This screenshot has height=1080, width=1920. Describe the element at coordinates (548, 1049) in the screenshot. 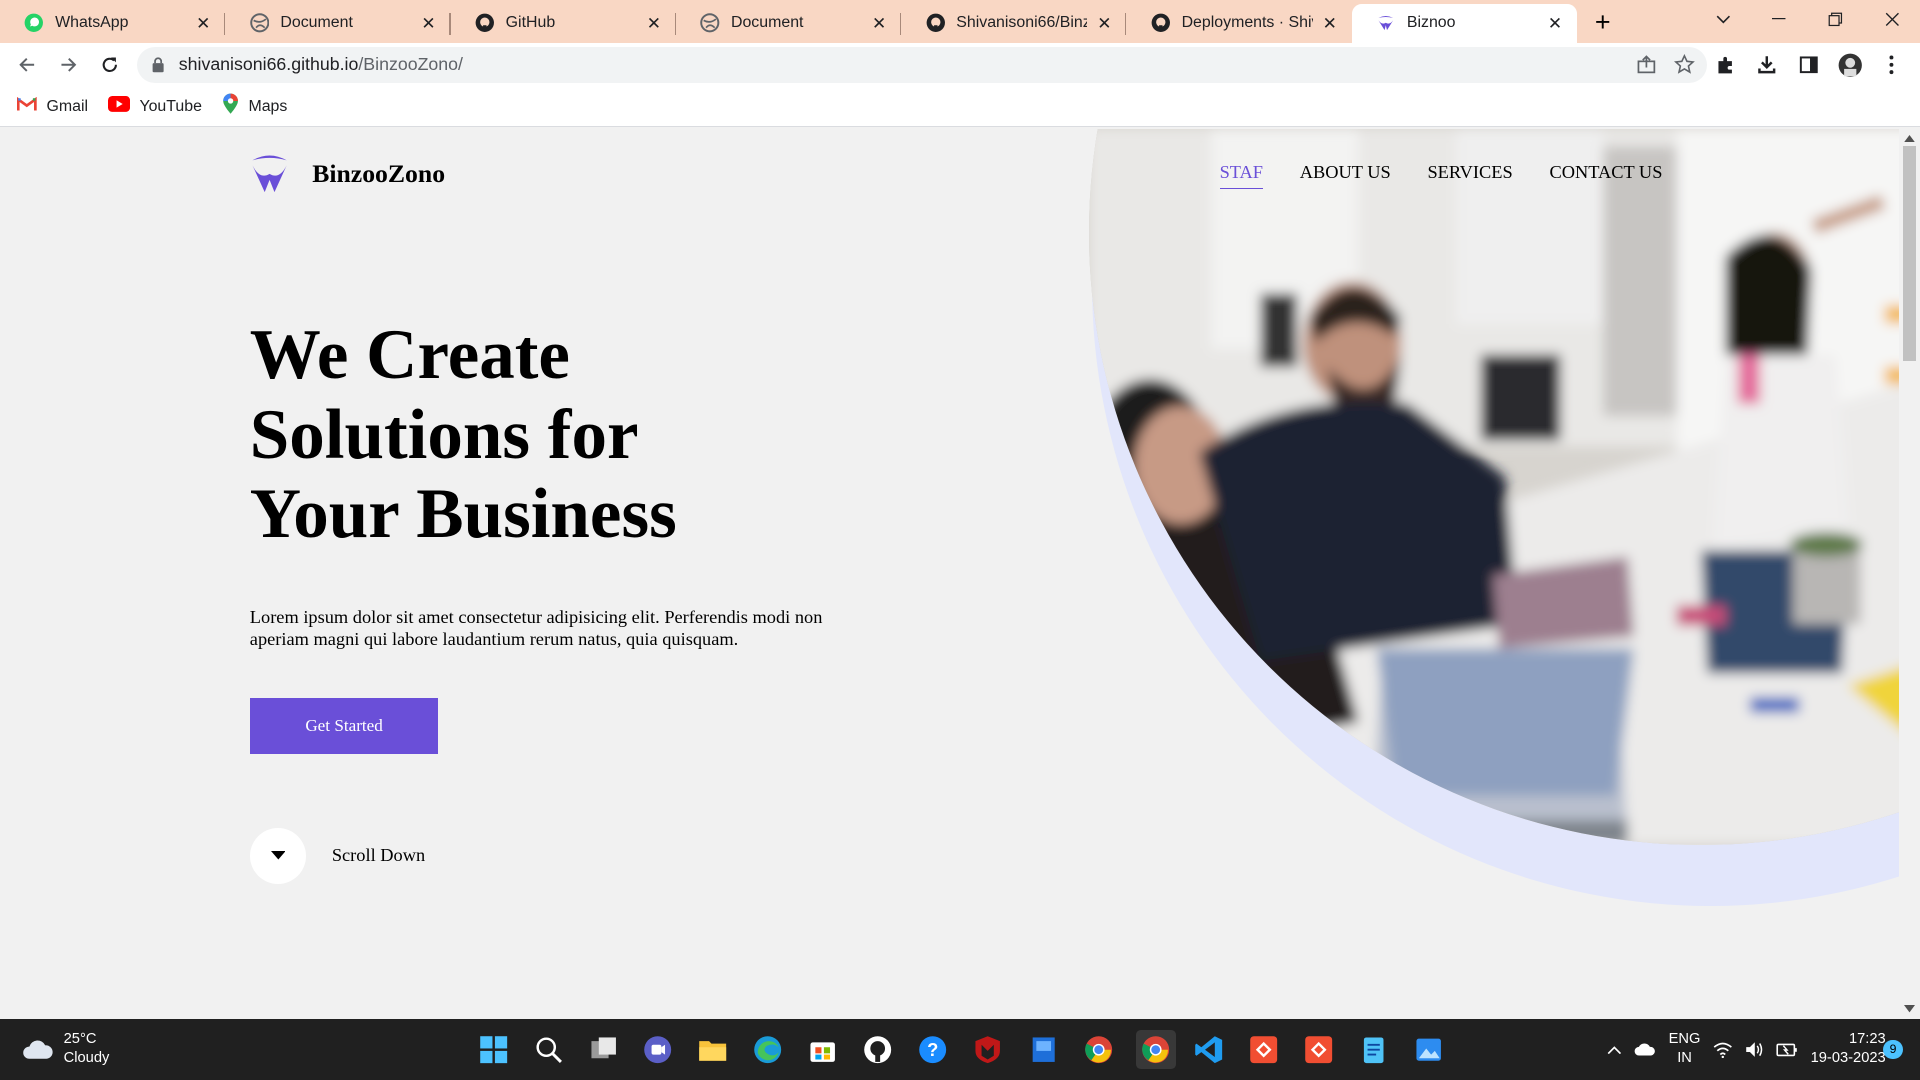

I see `search-icon` at that location.